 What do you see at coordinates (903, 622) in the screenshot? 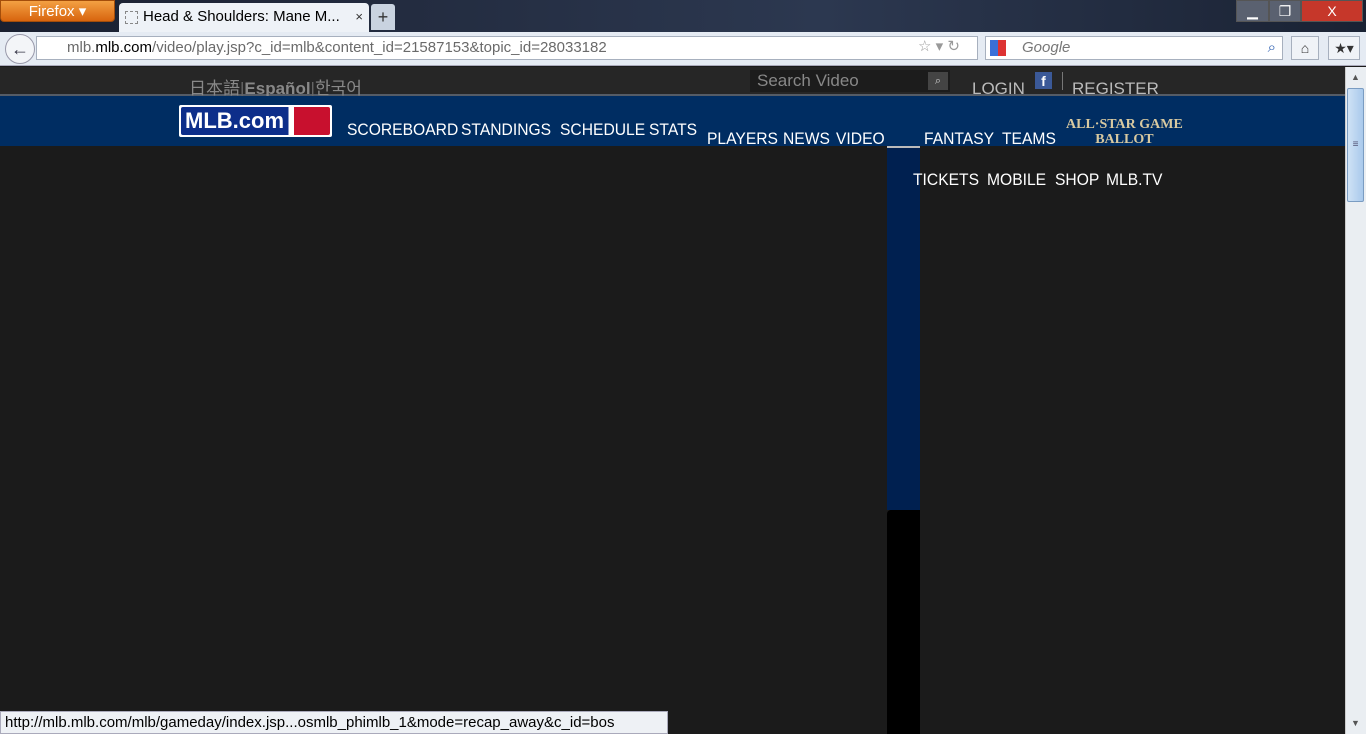
I see `video-panel-edge` at bounding box center [903, 622].